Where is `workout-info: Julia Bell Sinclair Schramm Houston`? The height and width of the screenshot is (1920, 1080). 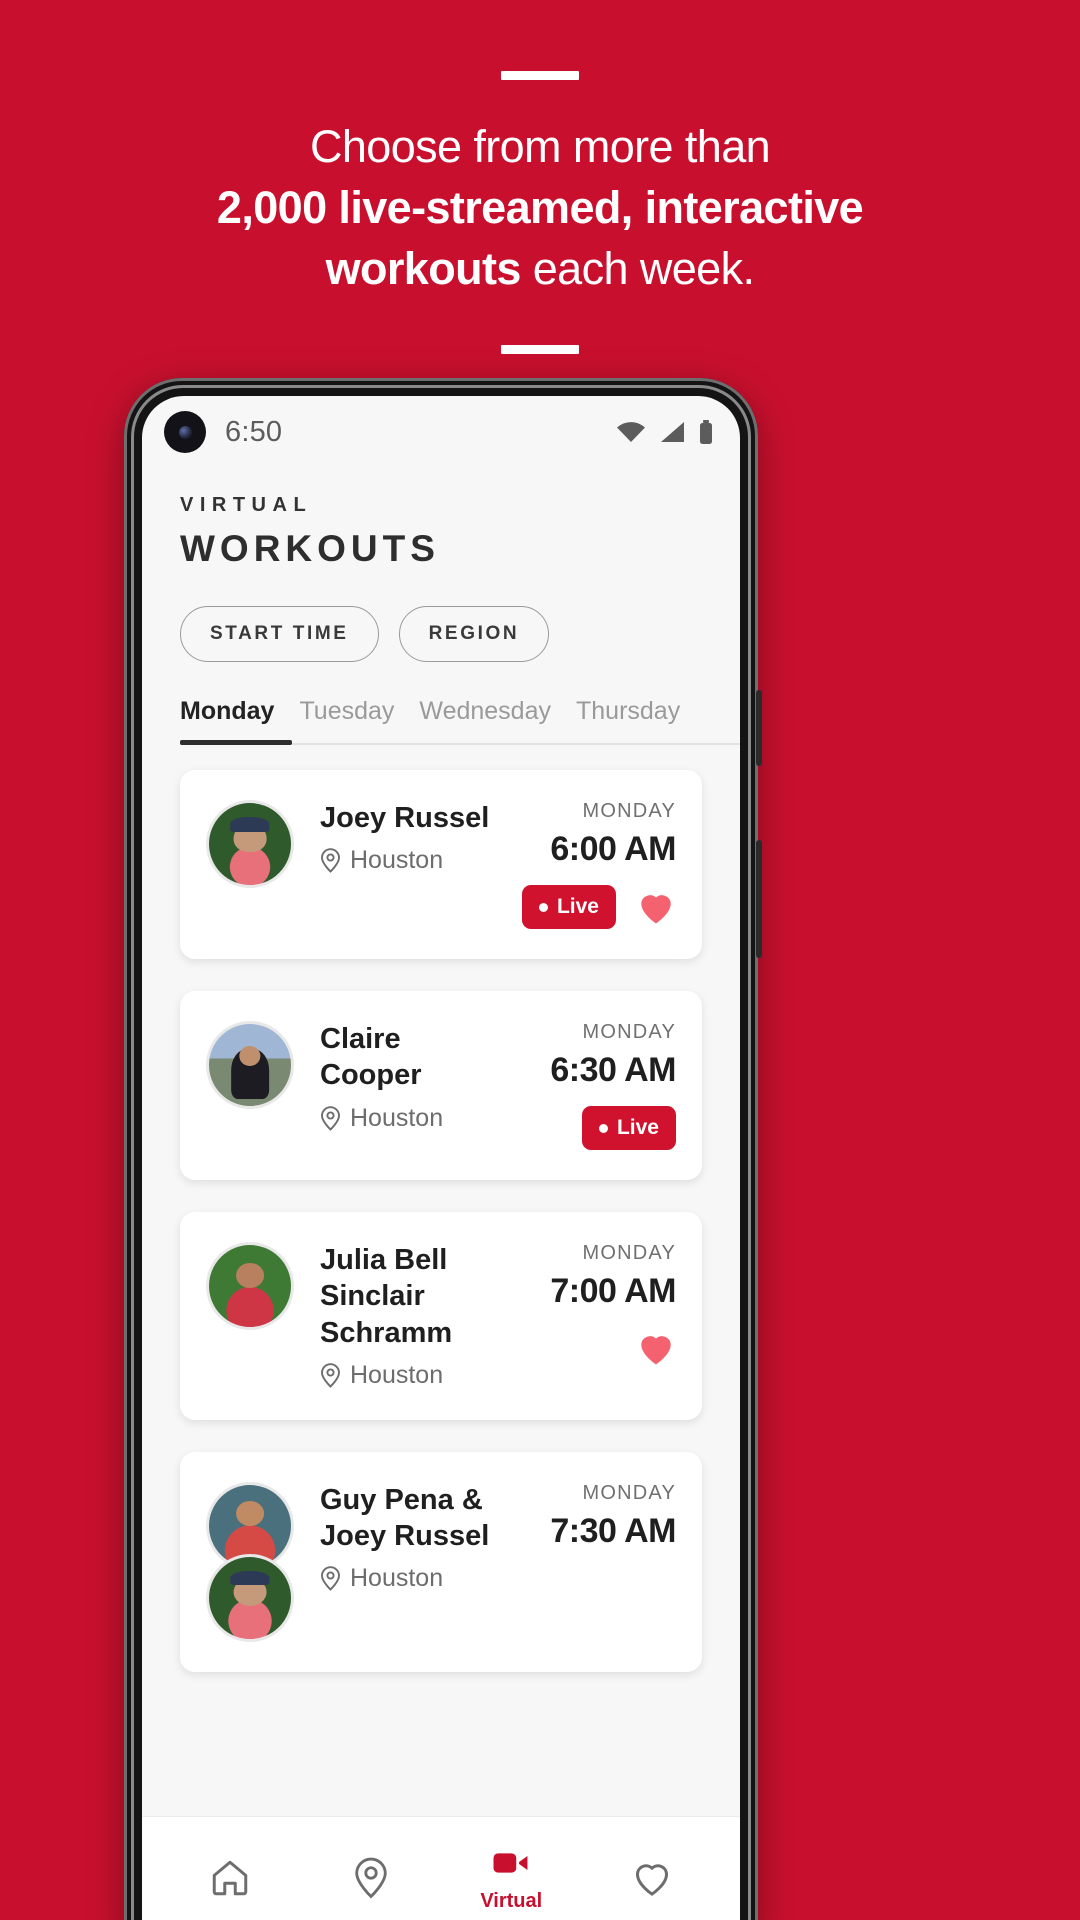 workout-info: Julia Bell Sinclair Schramm Houston is located at coordinates (397, 1316).